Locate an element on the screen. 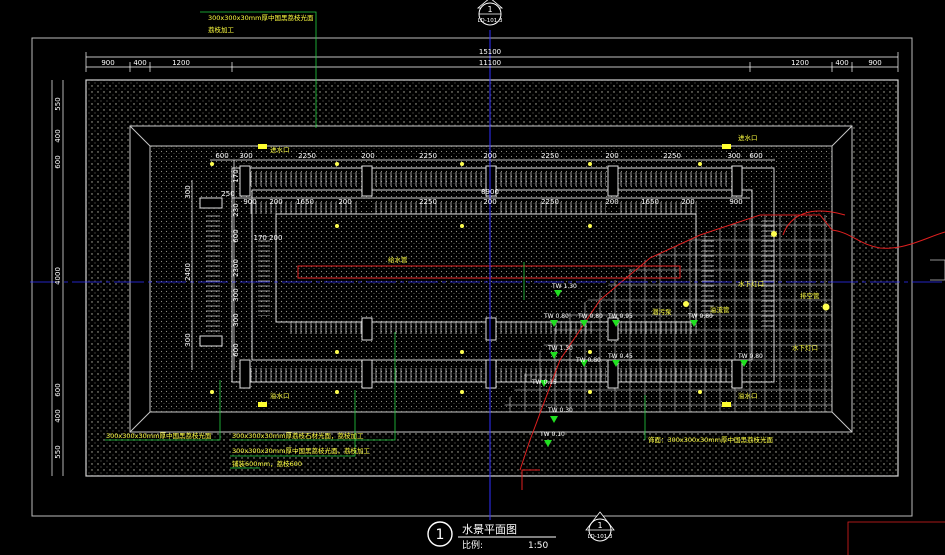 This screenshot has height=555, width=945. section-top-number: 1 is located at coordinates (489, 9).